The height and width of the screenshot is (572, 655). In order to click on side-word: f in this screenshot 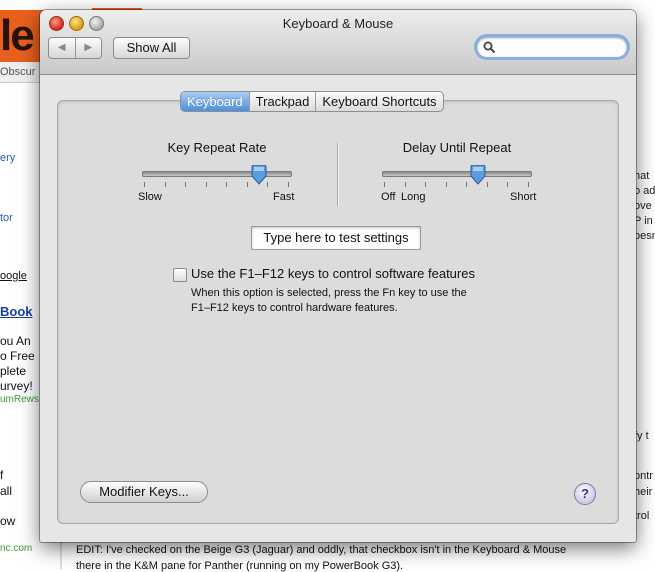, I will do `click(2, 475)`.